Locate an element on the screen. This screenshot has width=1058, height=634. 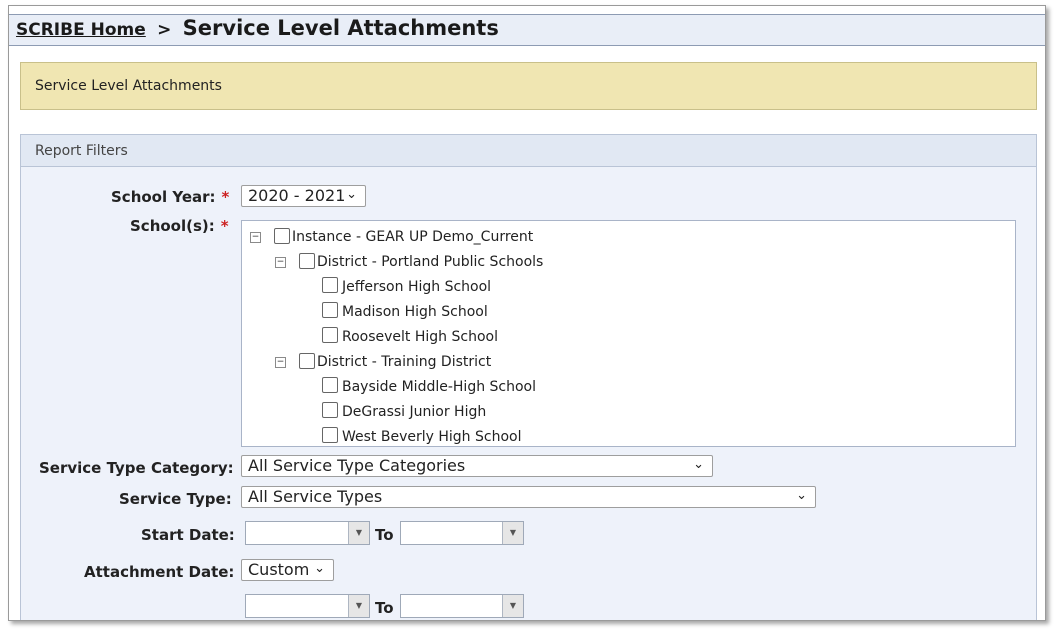
panel-header: Report Filters is located at coordinates (528, 151).